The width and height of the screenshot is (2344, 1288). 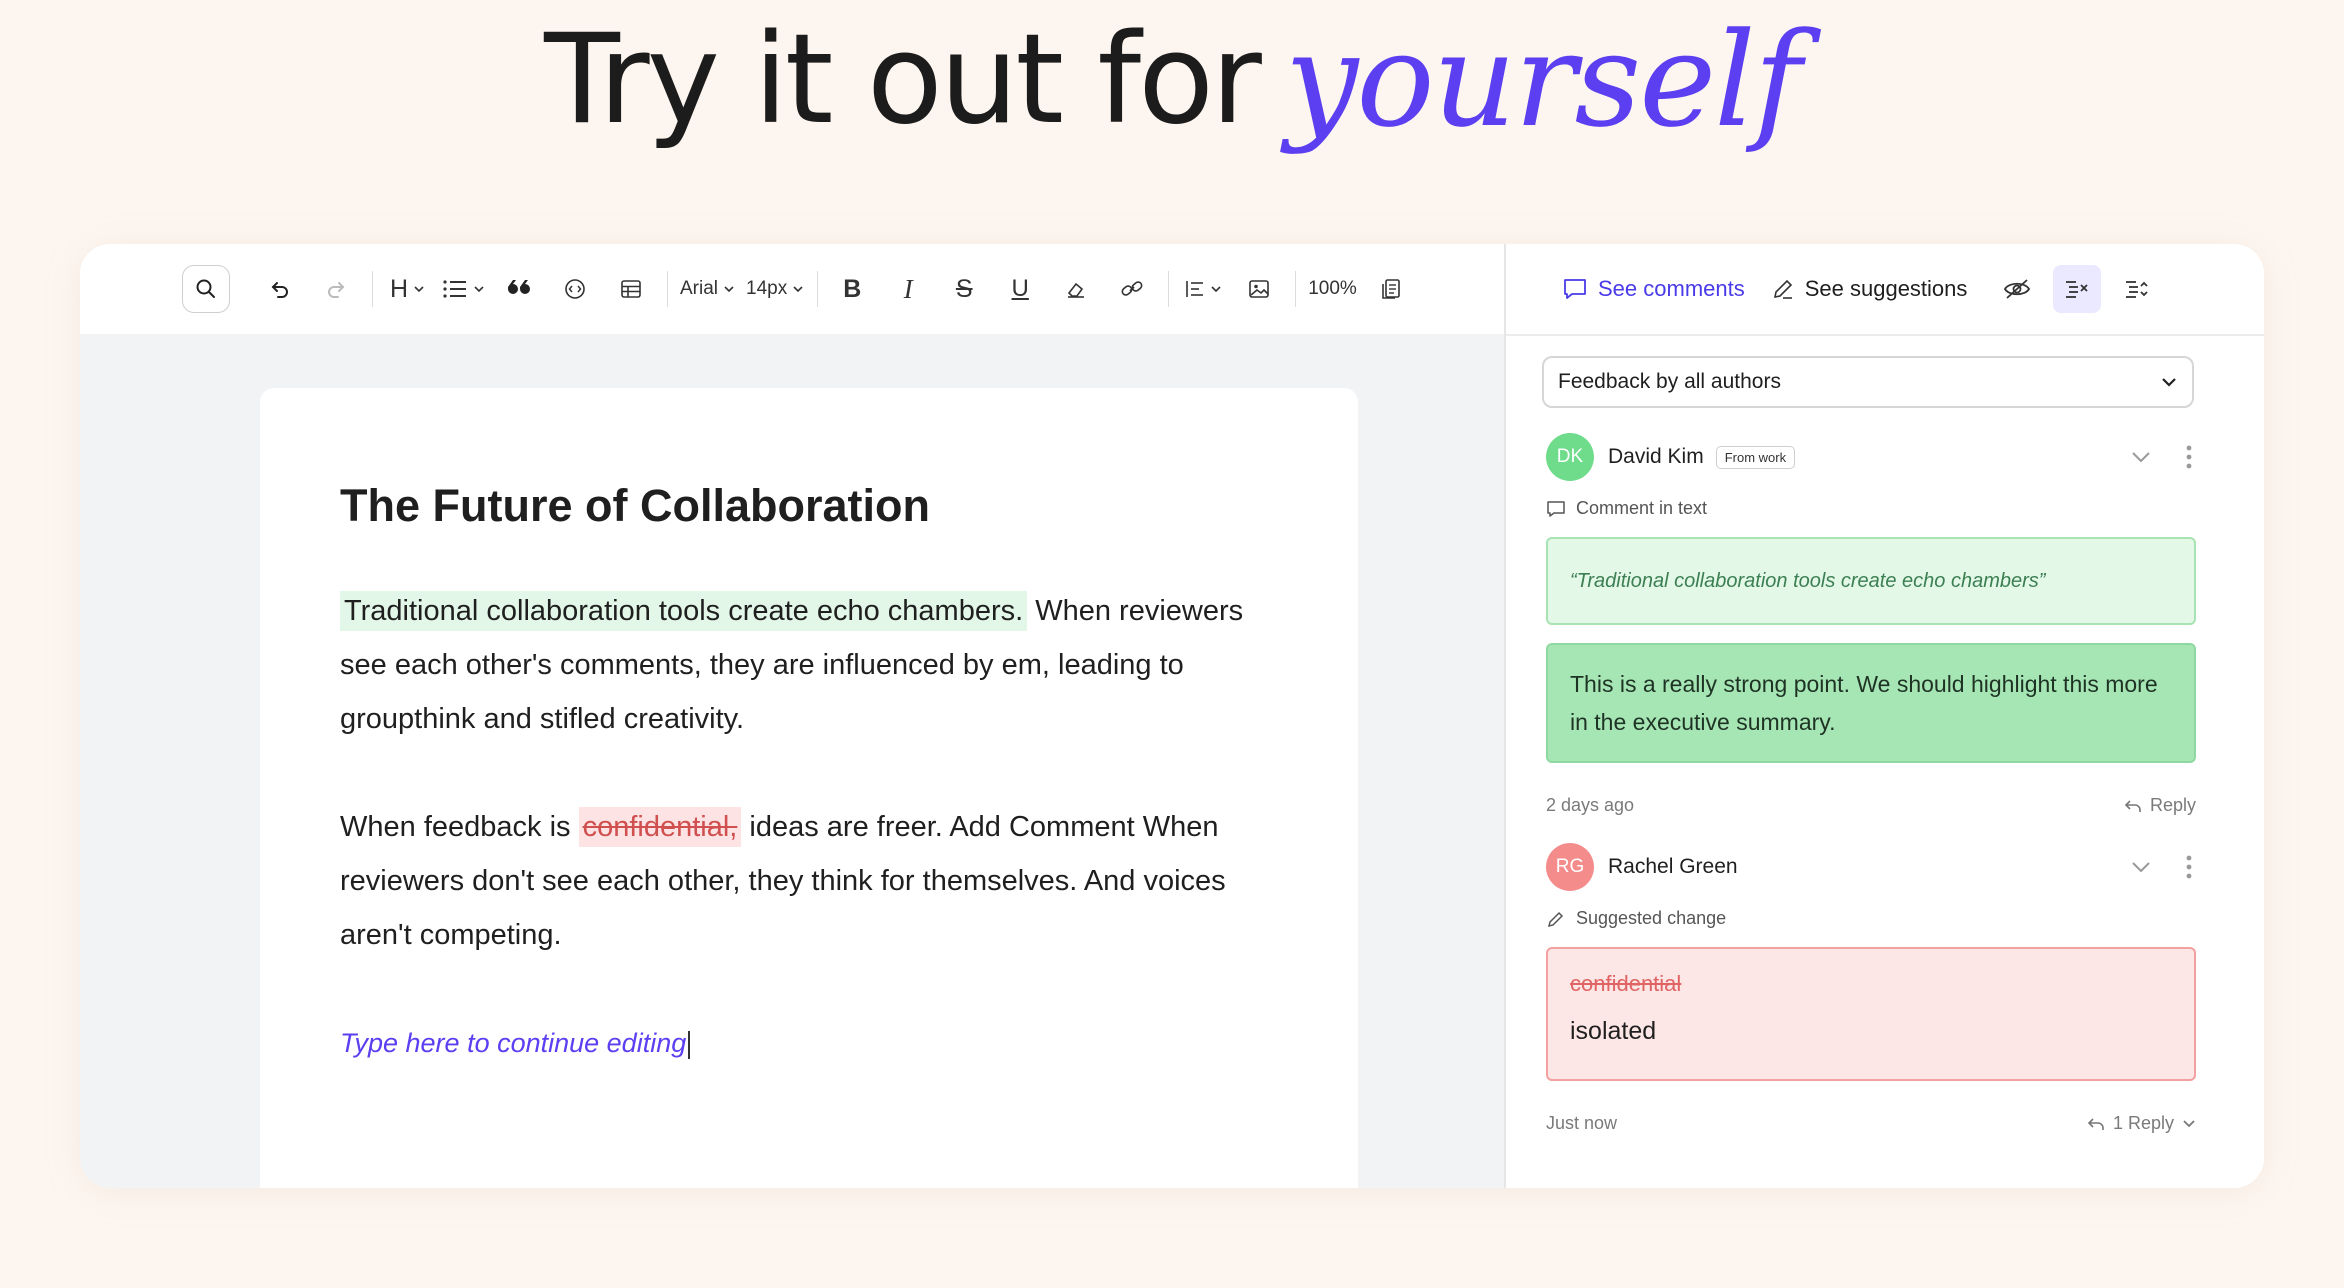 What do you see at coordinates (1582, 1123) in the screenshot?
I see `comment-timestamp: Just now` at bounding box center [1582, 1123].